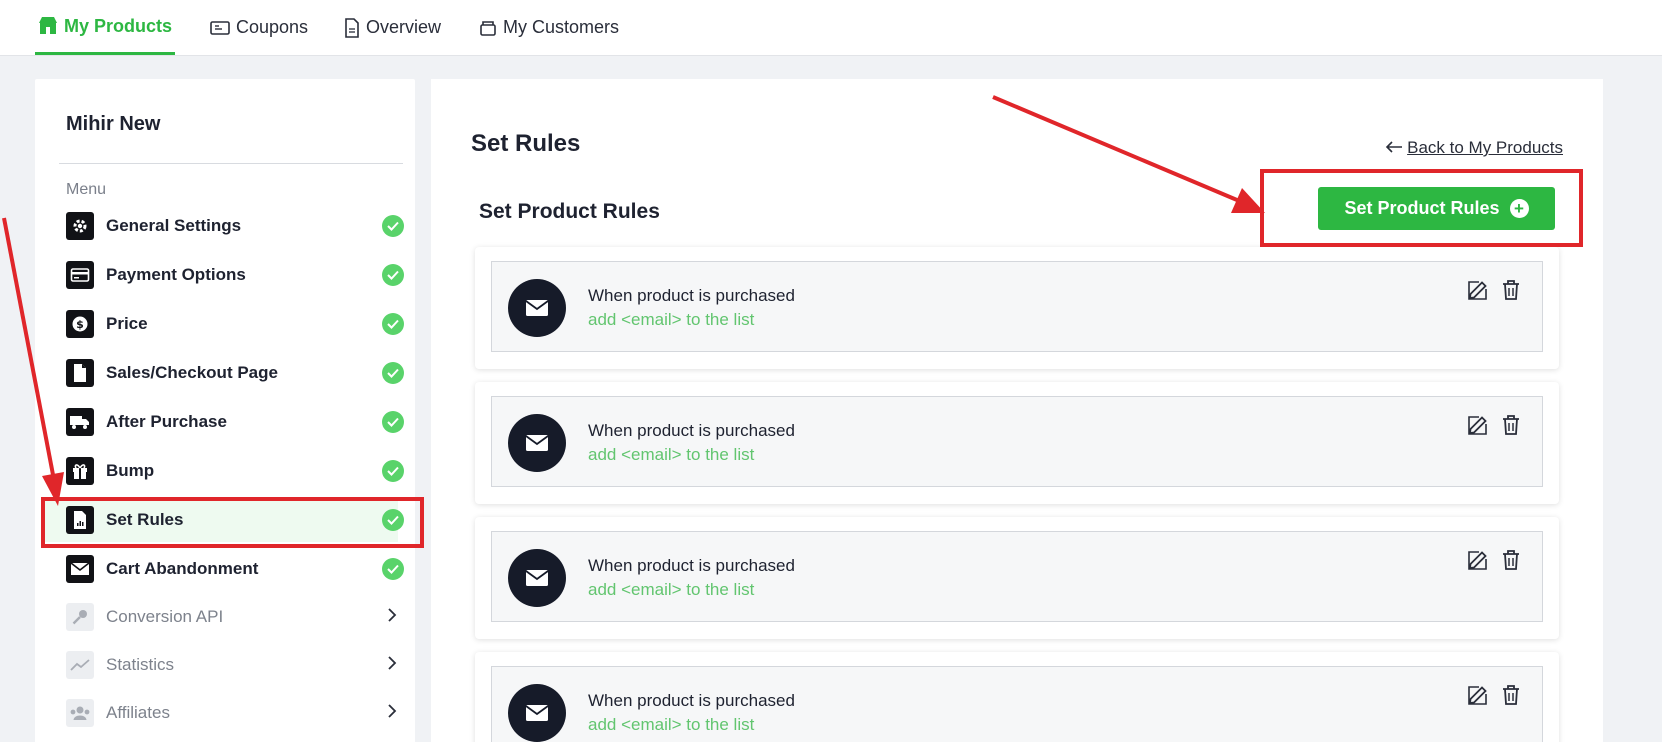  Describe the element at coordinates (86, 189) in the screenshot. I see `menu-label: Menu` at that location.